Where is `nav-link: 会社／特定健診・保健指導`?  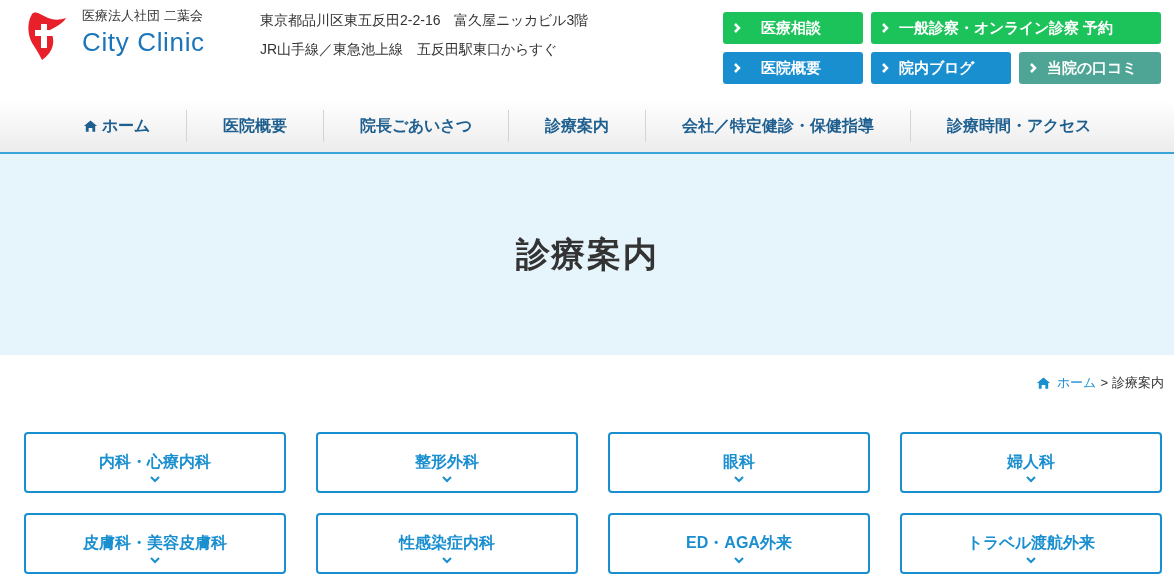 nav-link: 会社／特定健診・保健指導 is located at coordinates (777, 126).